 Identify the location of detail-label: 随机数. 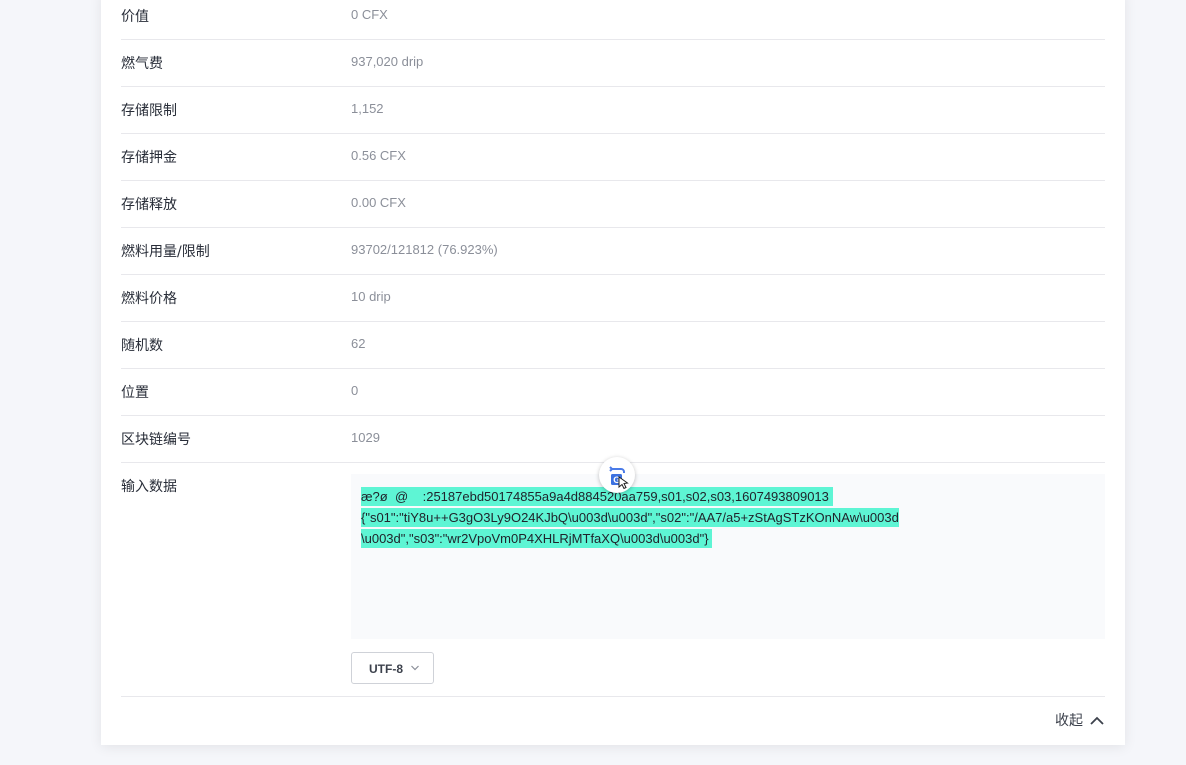
(142, 346).